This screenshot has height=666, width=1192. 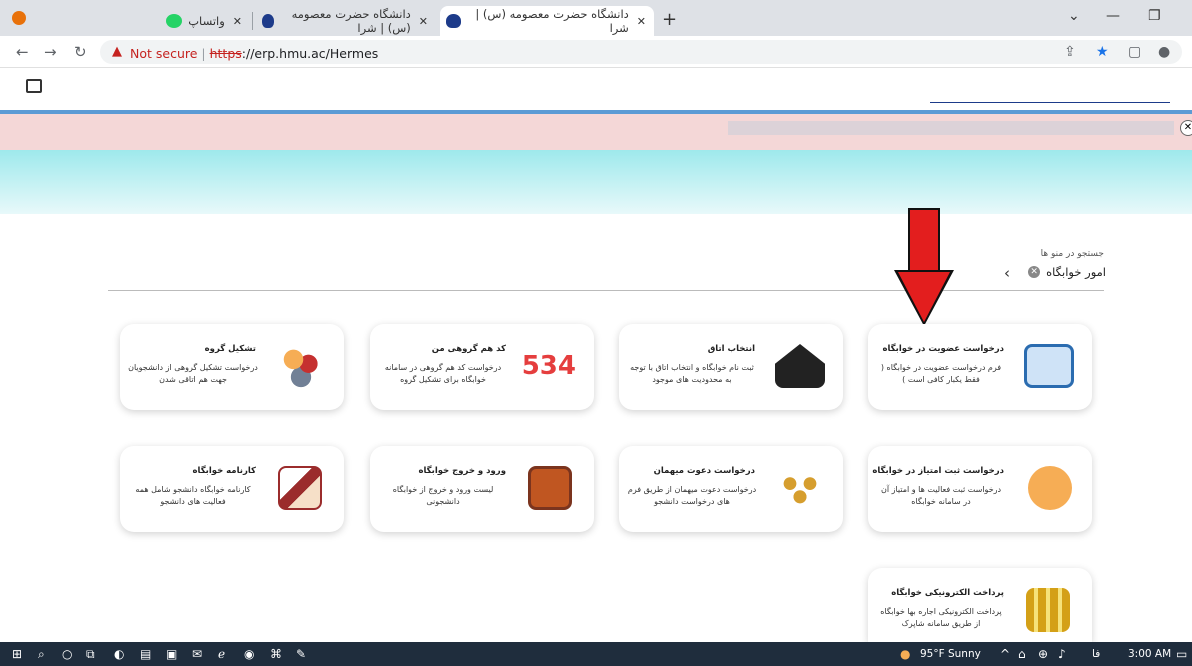 I want to click on card-title: درخواست عضویت در خوابگاه, so click(x=943, y=349).